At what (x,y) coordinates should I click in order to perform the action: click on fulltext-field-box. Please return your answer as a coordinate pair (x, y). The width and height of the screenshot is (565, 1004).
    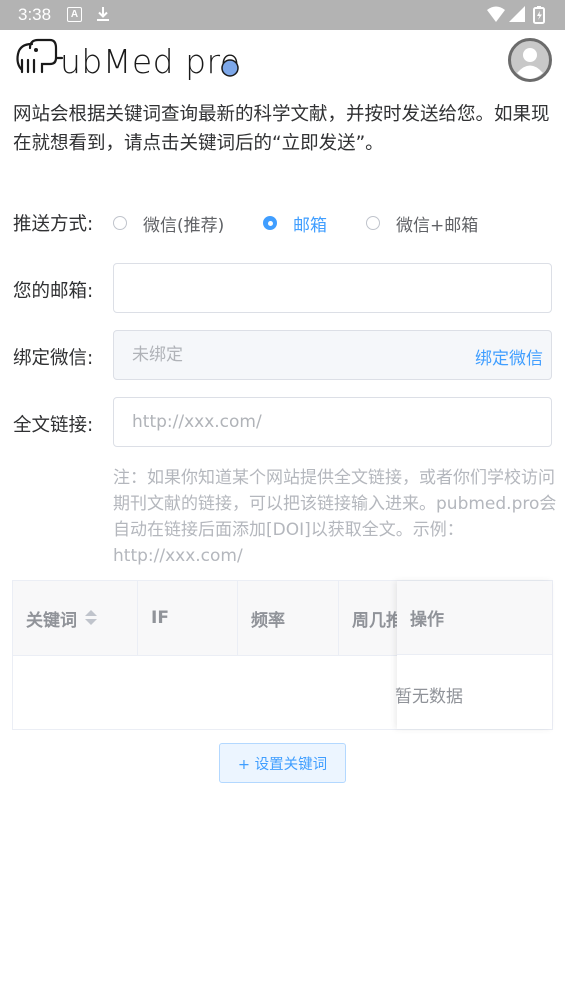
    Looking at the image, I should click on (332, 422).